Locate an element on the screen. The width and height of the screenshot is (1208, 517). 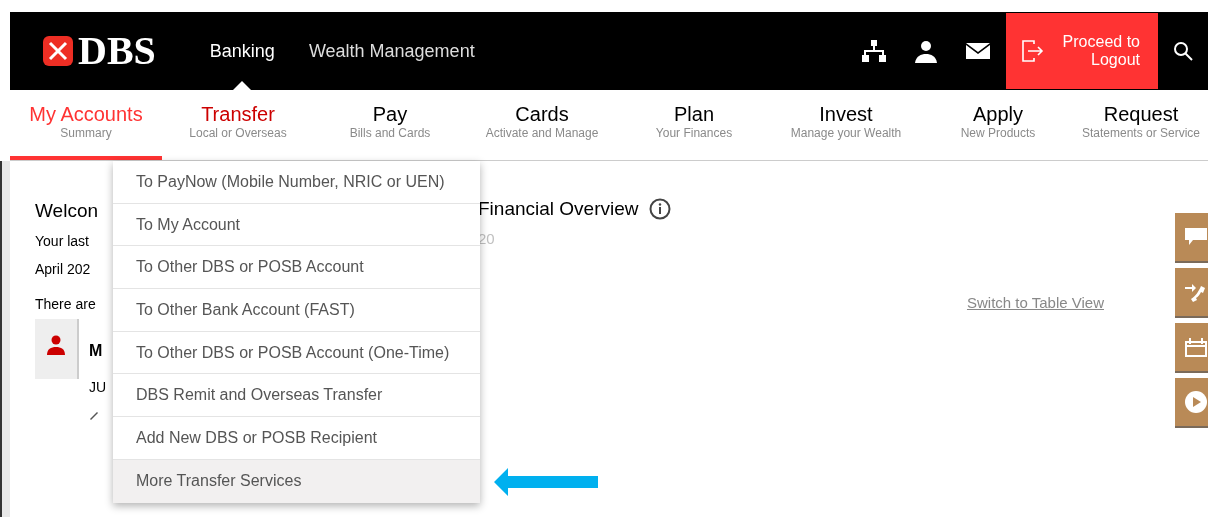
contact-name: M is located at coordinates (96, 350).